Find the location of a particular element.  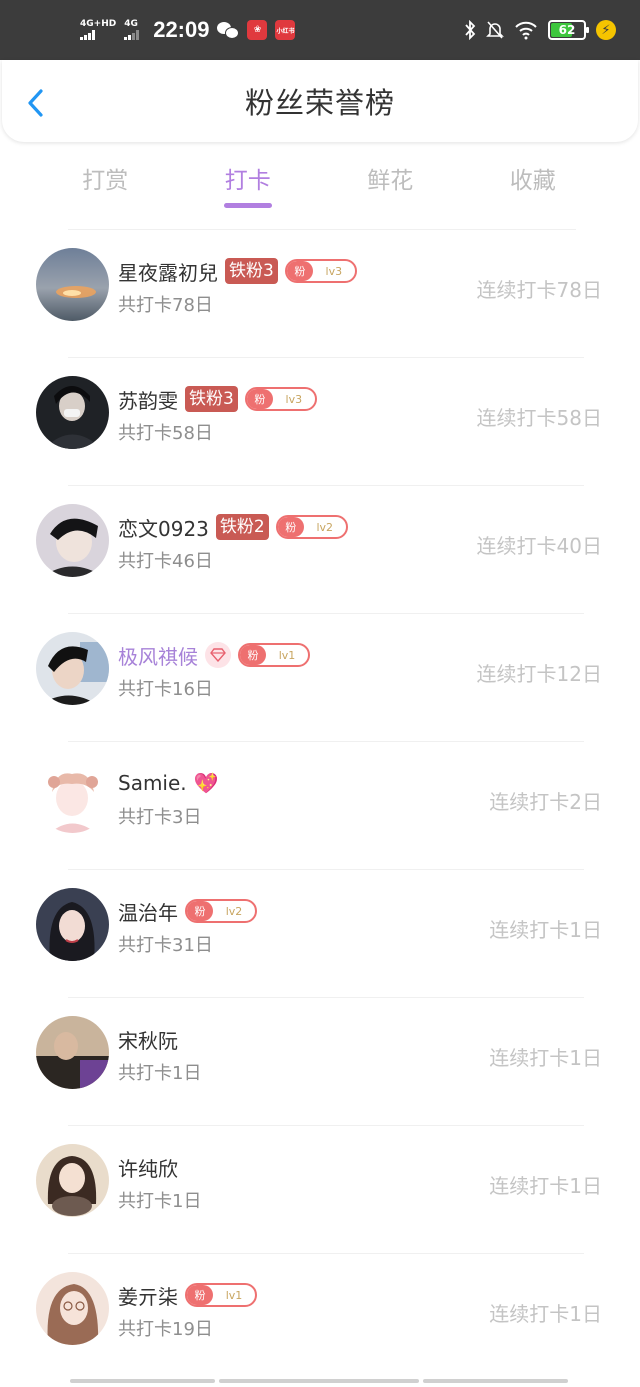

list-item: Samie. 💖 共打卡3日 连续打卡2日 is located at coordinates (320, 806).